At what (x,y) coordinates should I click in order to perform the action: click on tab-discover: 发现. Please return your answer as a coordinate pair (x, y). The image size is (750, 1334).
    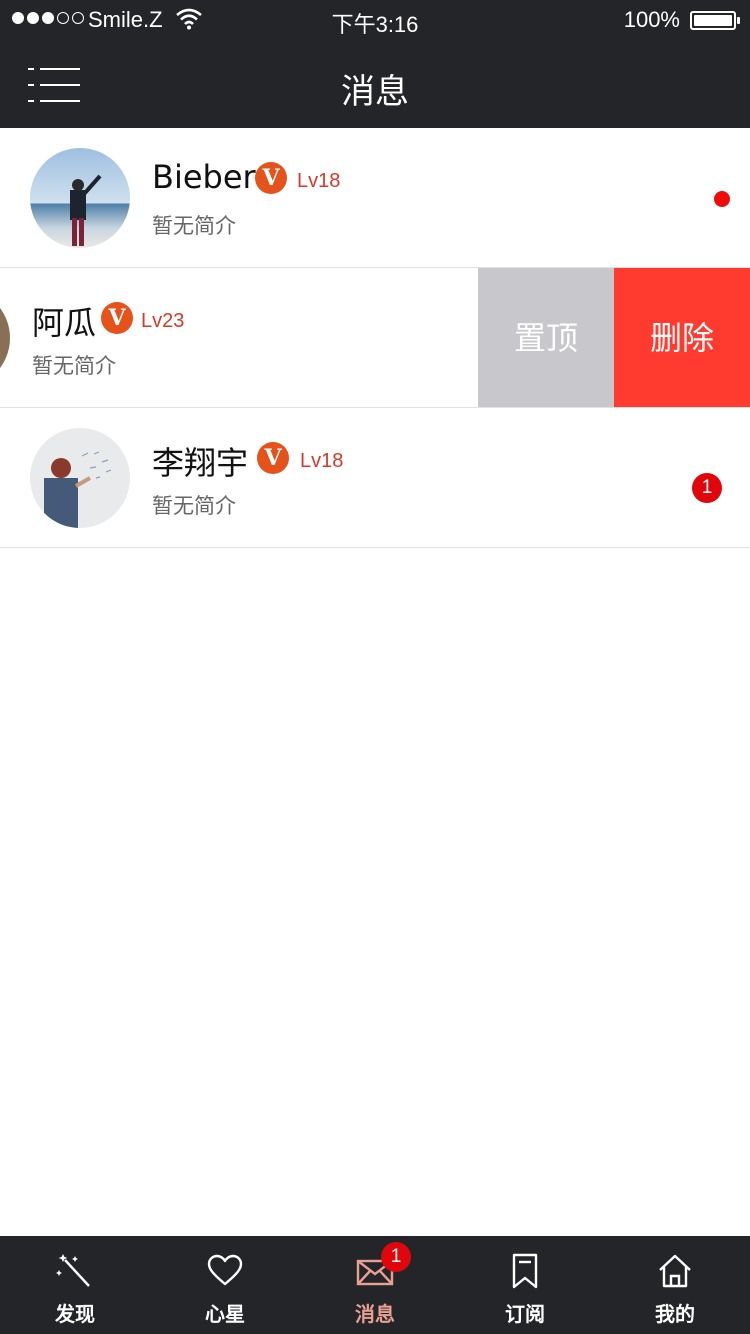
    Looking at the image, I should click on (75, 1285).